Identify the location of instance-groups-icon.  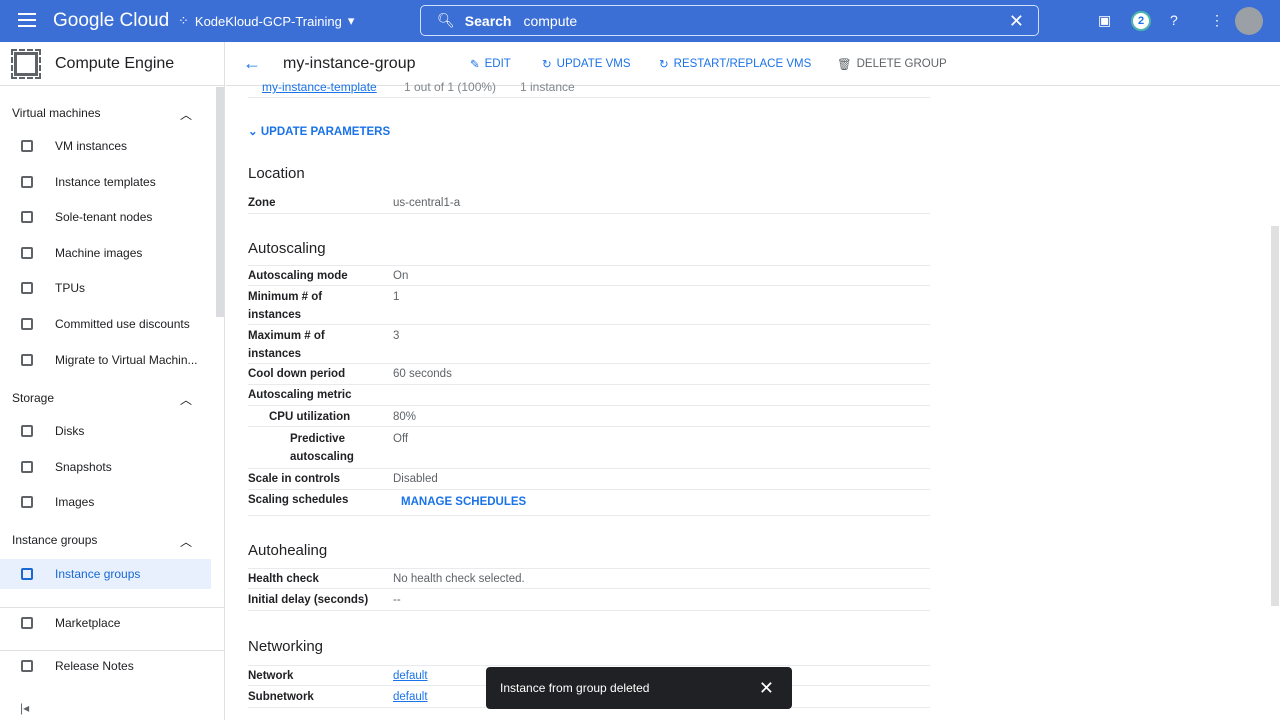
(27, 574).